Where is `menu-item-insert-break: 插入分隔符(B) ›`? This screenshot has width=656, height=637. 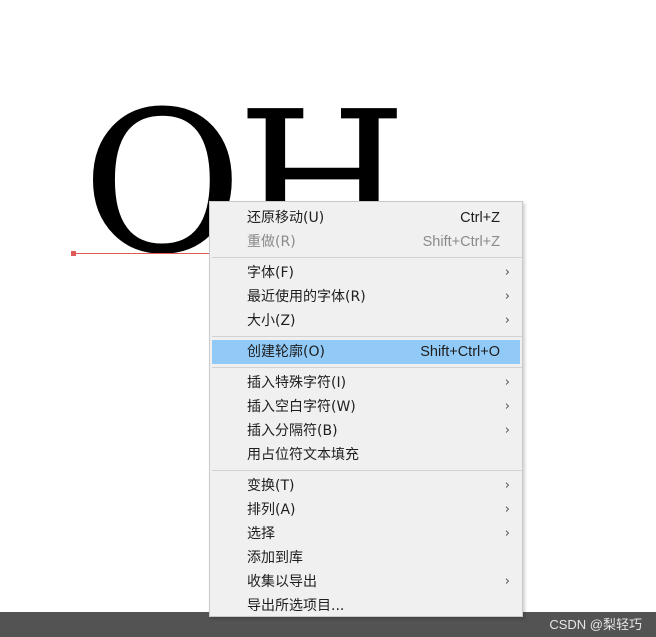
menu-item-insert-break: 插入分隔符(B) › is located at coordinates (366, 431).